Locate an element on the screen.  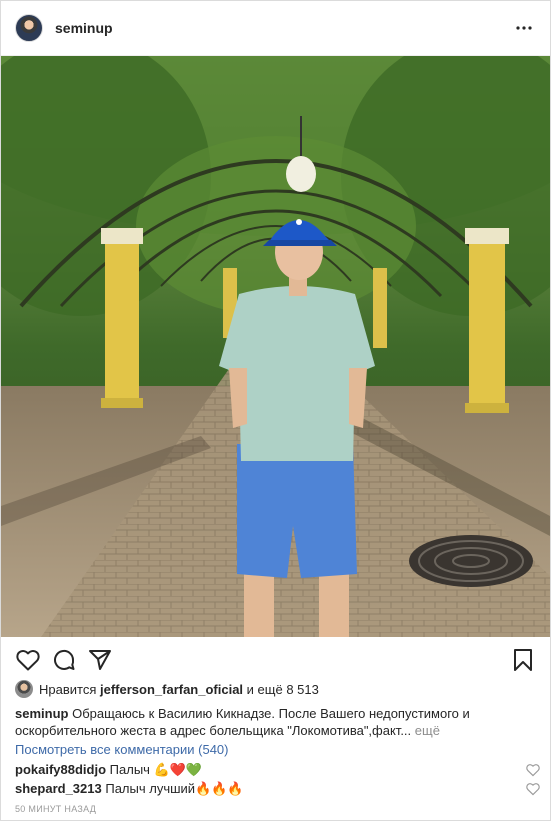
more-options-icon is located at coordinates (524, 28).